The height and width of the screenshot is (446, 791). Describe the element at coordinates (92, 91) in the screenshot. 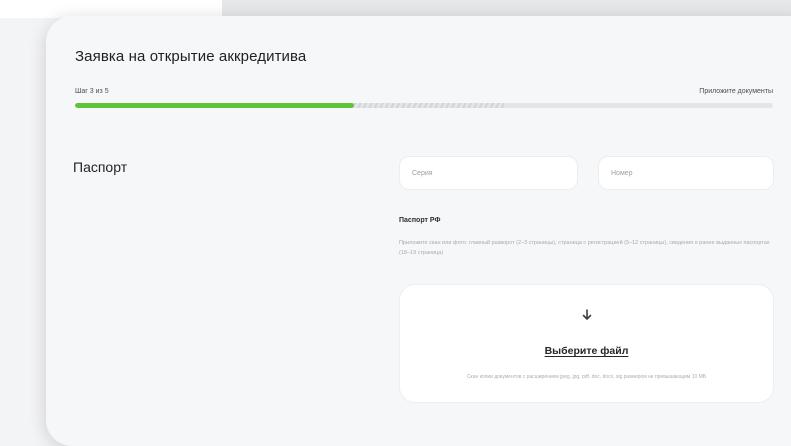

I see `step-counter: Шаг 3 из 5` at that location.